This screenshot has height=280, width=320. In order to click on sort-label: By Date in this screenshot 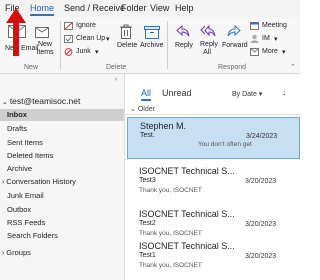, I will do `click(244, 94)`.